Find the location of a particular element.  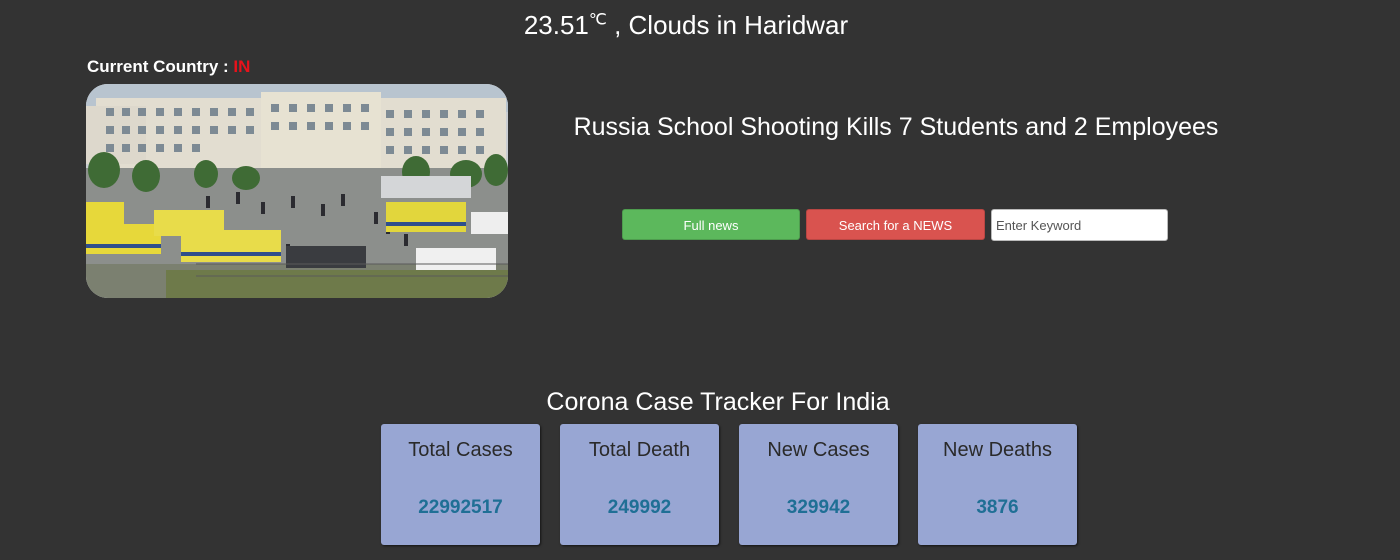

stat-card-total-cases: Total Cases 22992517 is located at coordinates (460, 484).